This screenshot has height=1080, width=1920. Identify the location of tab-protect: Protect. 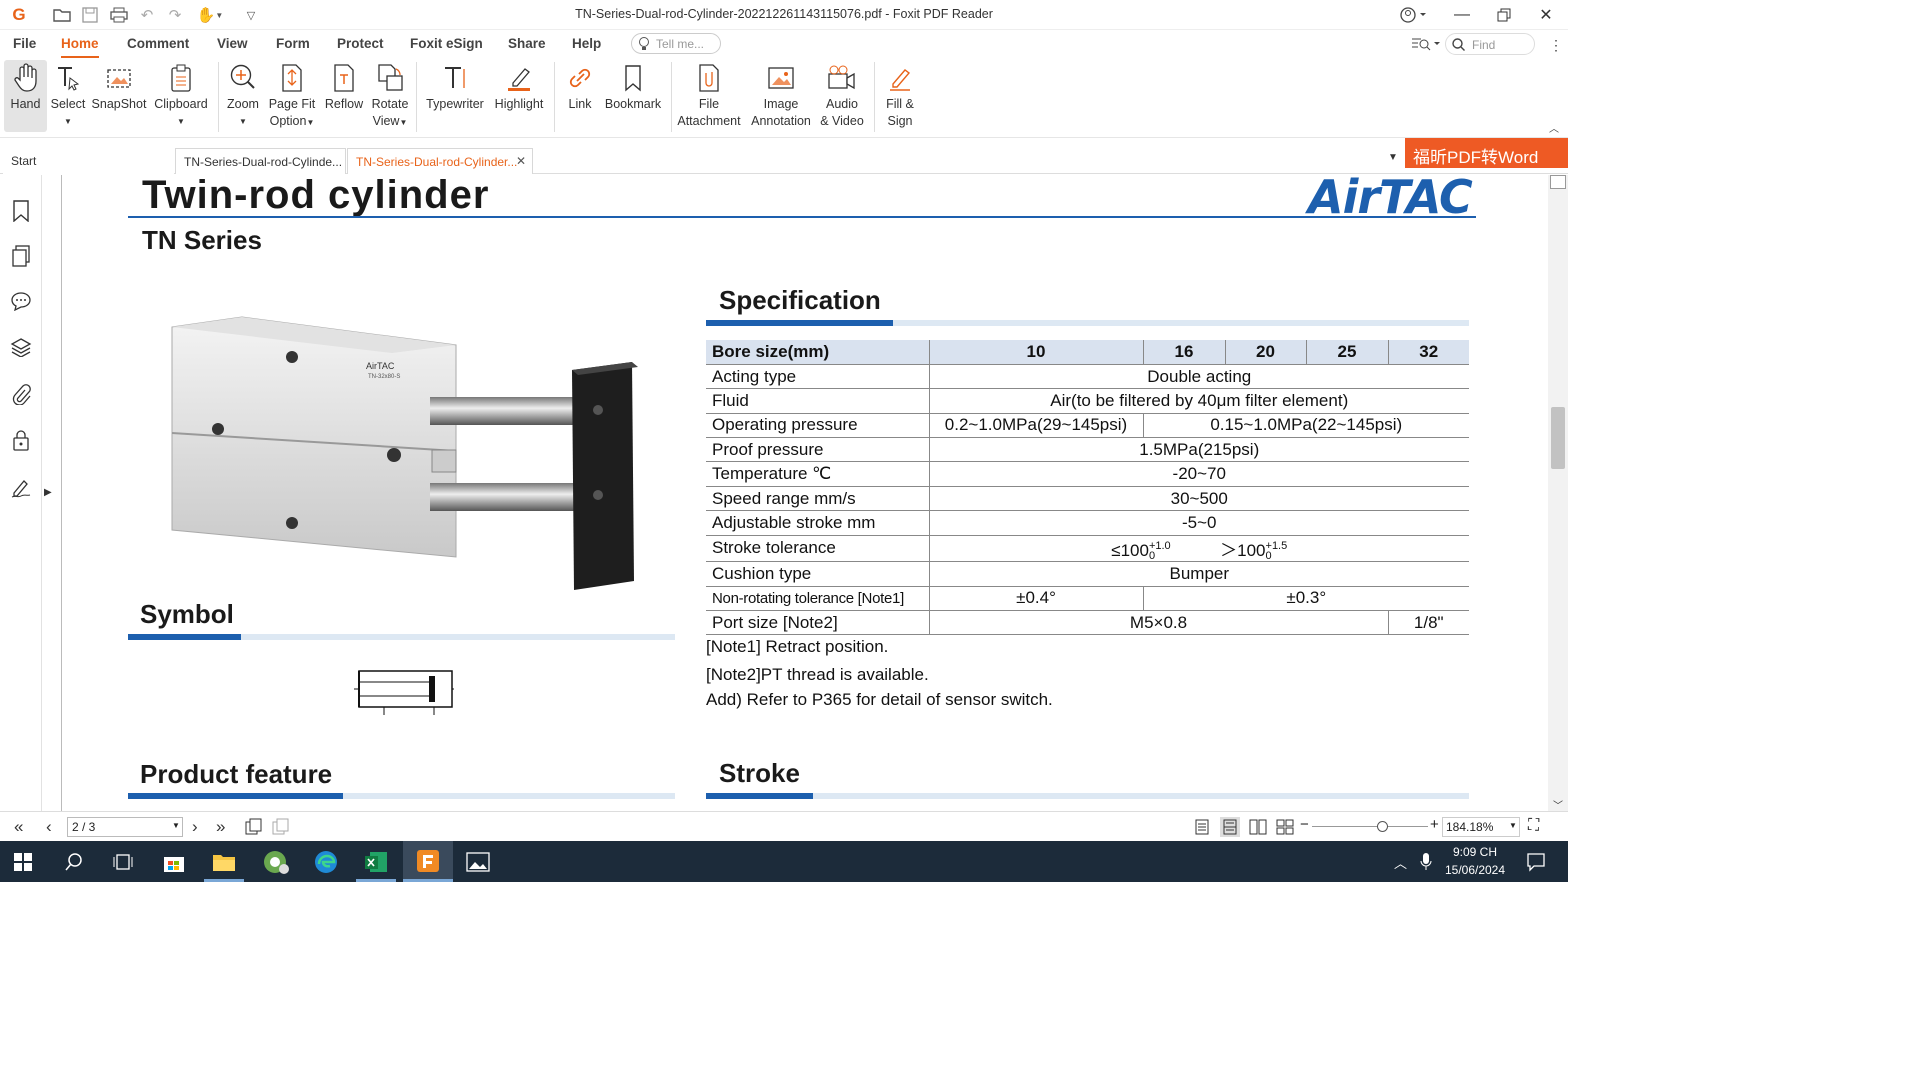
(360, 43).